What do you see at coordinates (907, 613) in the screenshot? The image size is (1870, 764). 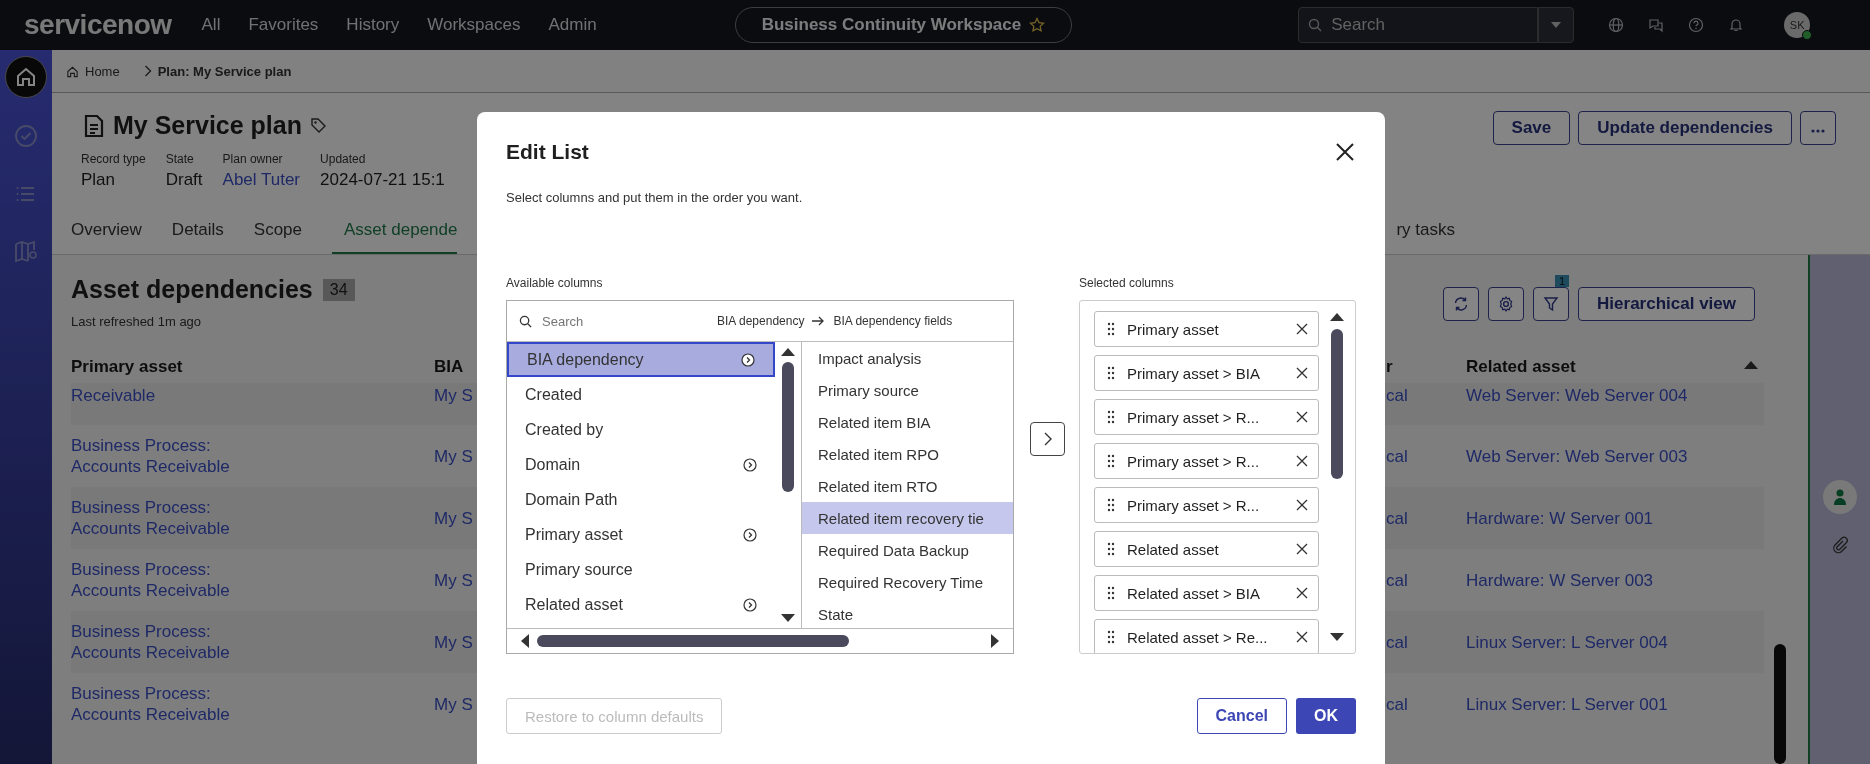 I see `field-option: State` at bounding box center [907, 613].